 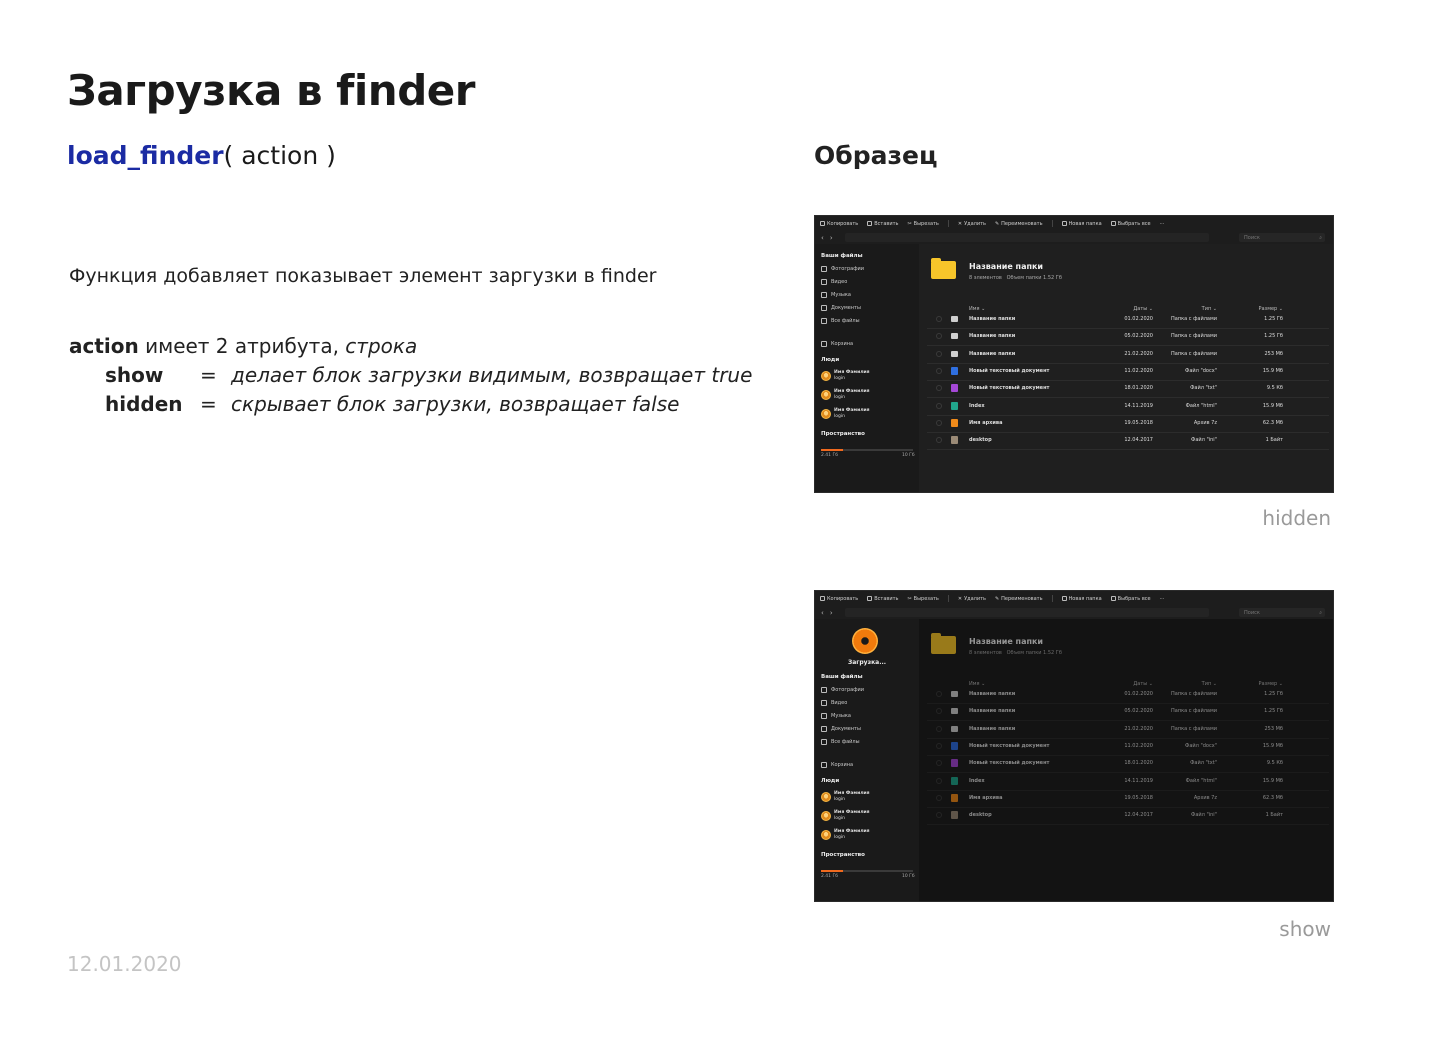 What do you see at coordinates (824, 344) in the screenshot?
I see `trash-icon` at bounding box center [824, 344].